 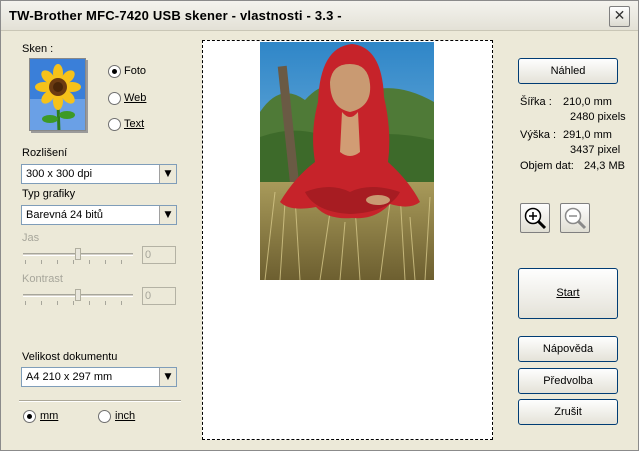 What do you see at coordinates (587, 102) in the screenshot?
I see `width-mm: 210,0 mm` at bounding box center [587, 102].